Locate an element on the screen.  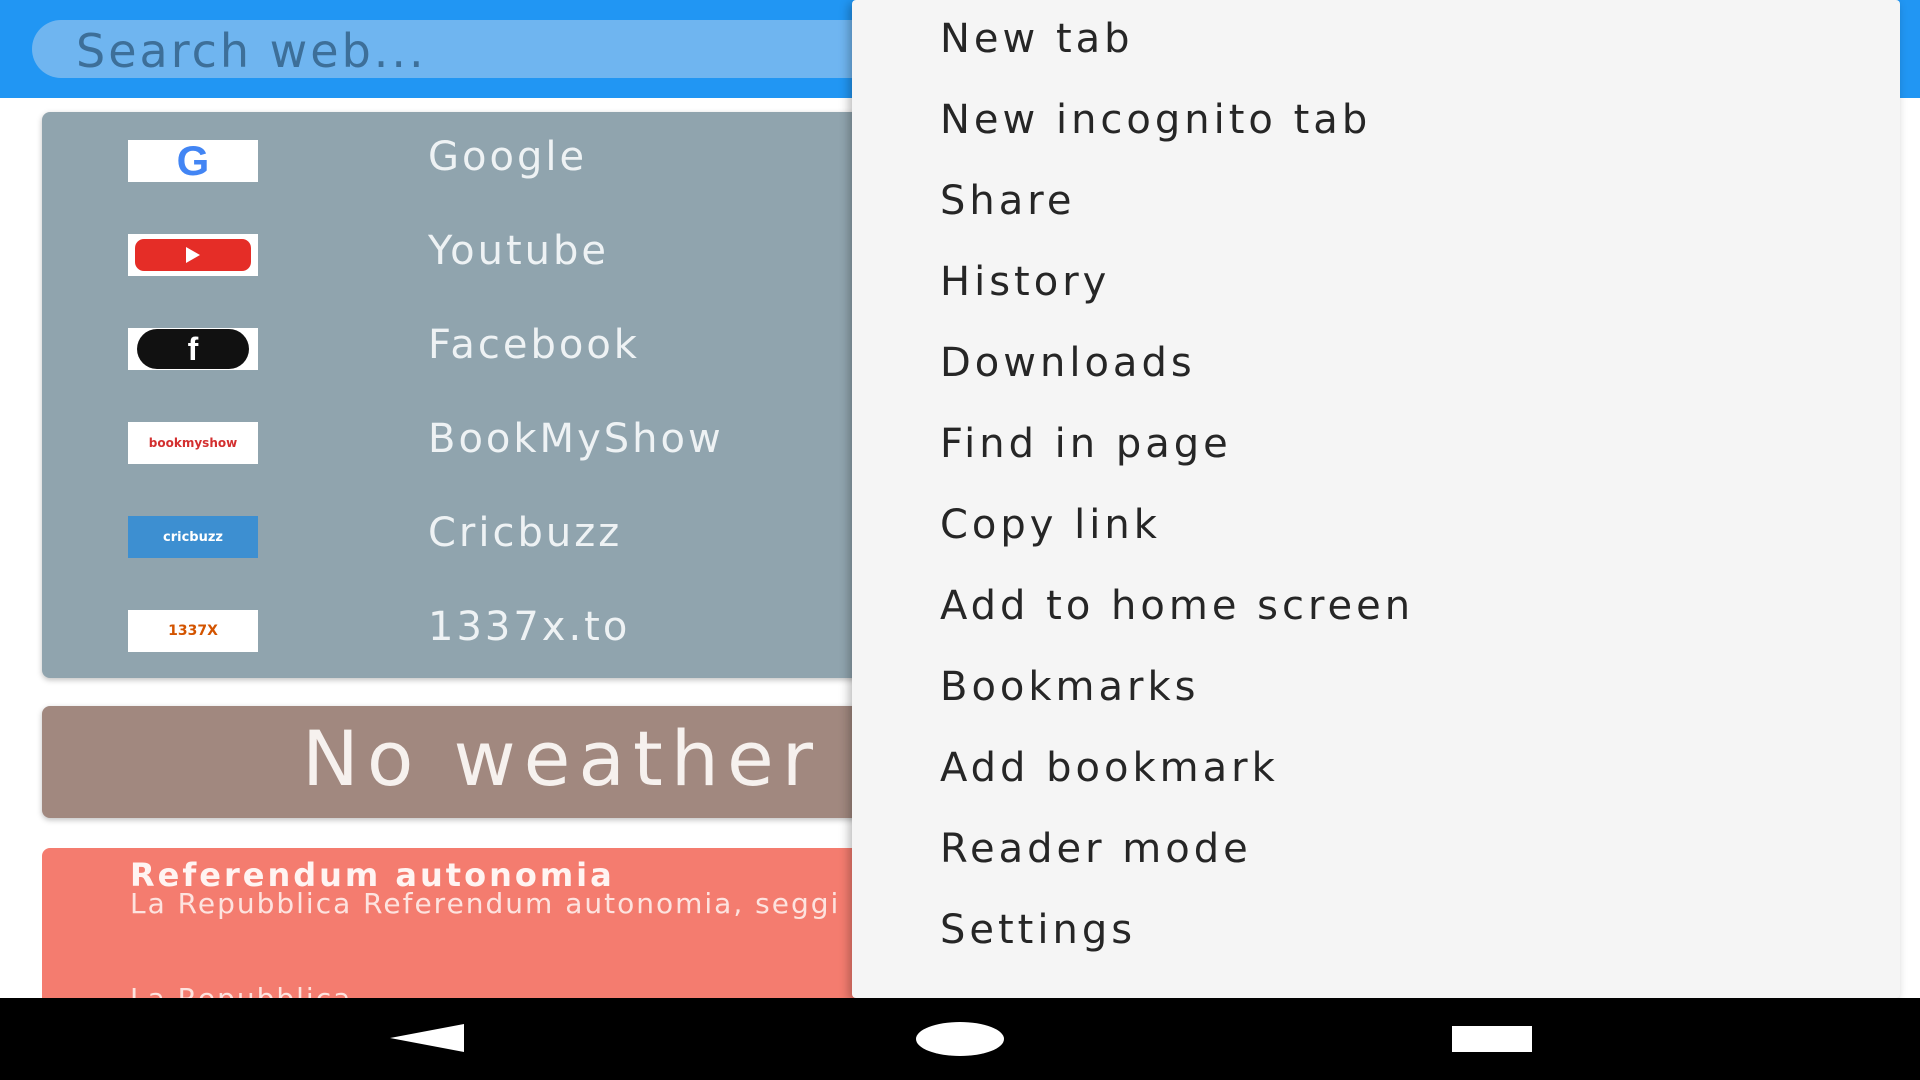
menu-item-label: New tab is located at coordinates (1037, 39).